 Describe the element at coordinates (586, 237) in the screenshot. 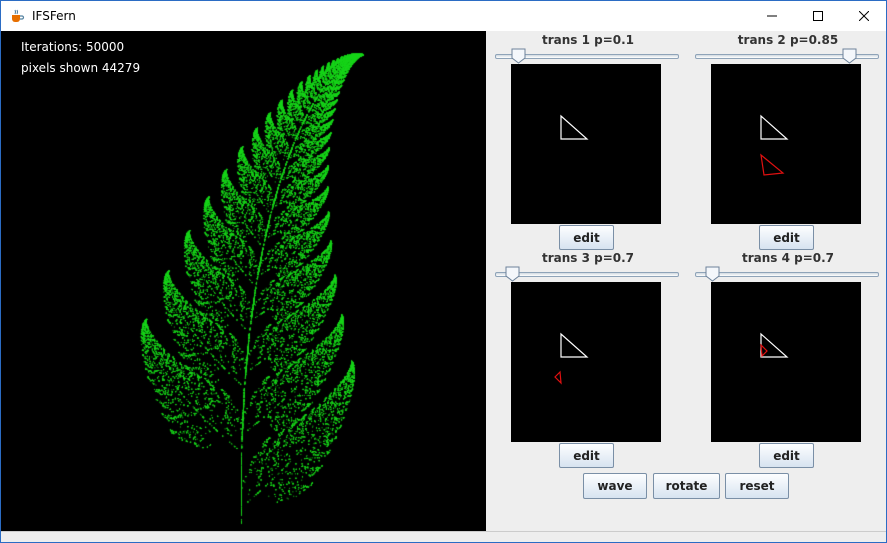

I see `trans-1-edit-button: edit` at that location.